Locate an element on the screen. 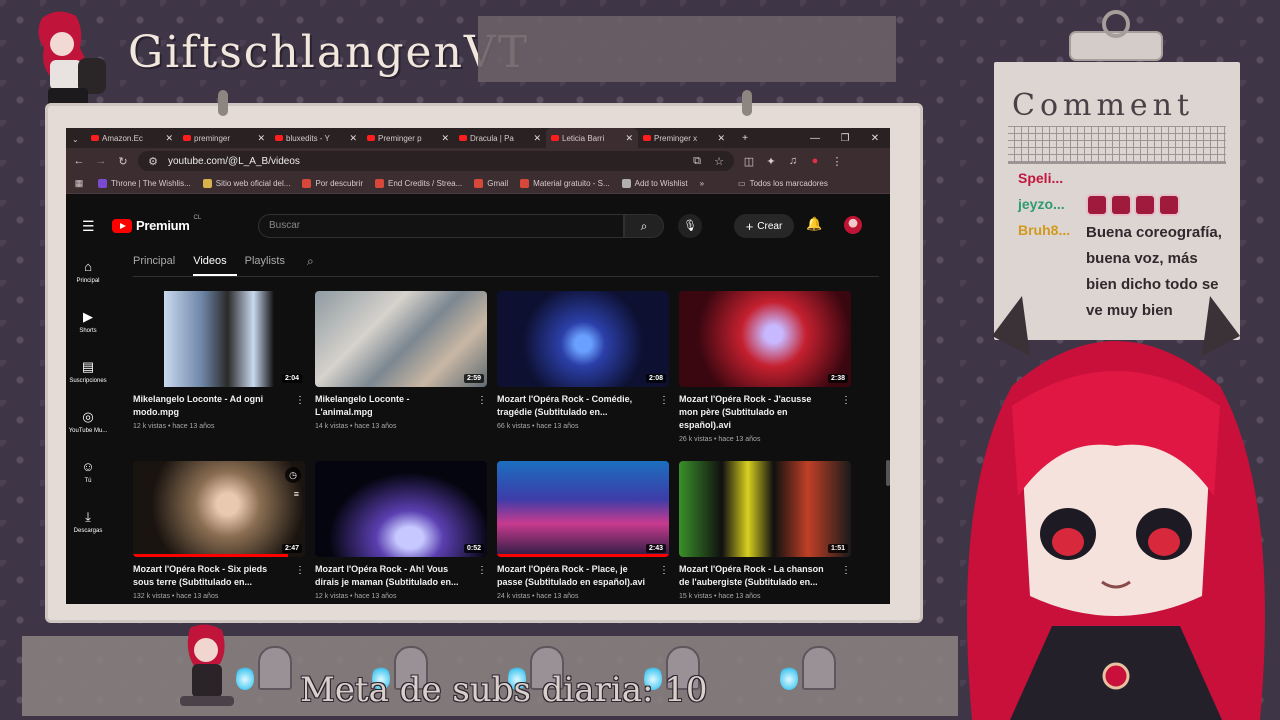  bookmarks-overflow-icon: » is located at coordinates (702, 183).